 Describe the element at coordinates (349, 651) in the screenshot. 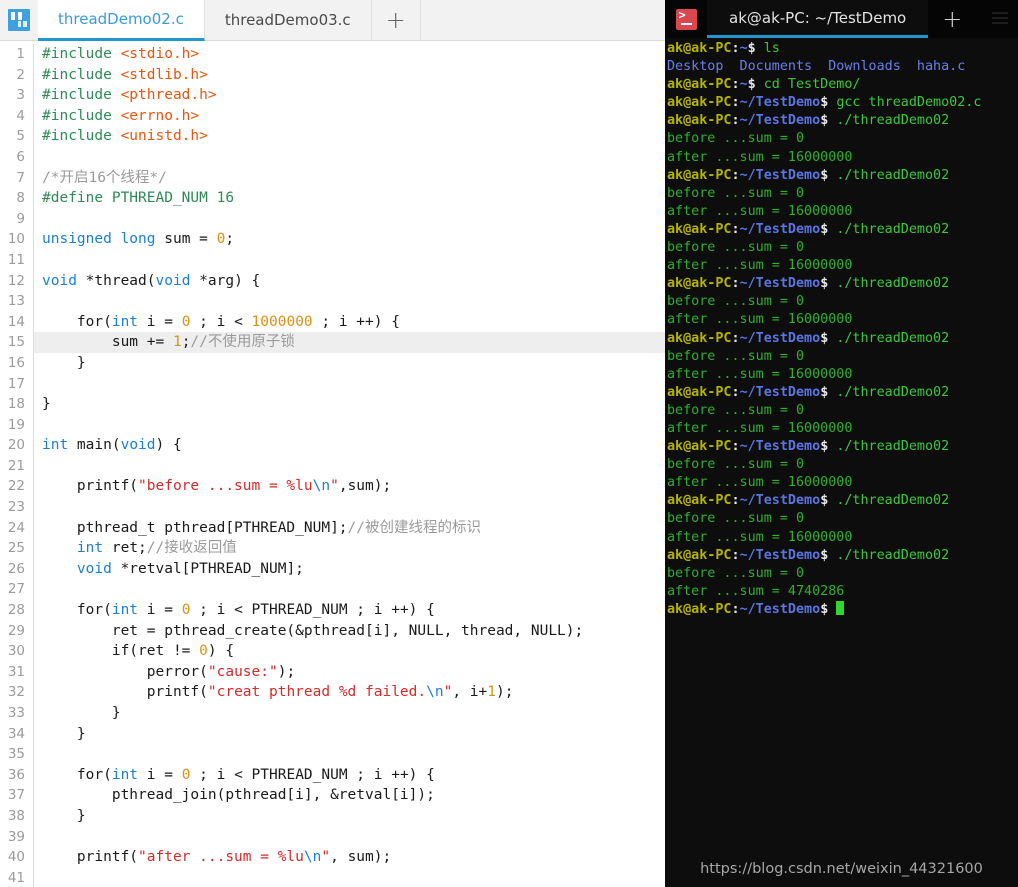

I see `code-line-text: if(ret != 0) {` at that location.